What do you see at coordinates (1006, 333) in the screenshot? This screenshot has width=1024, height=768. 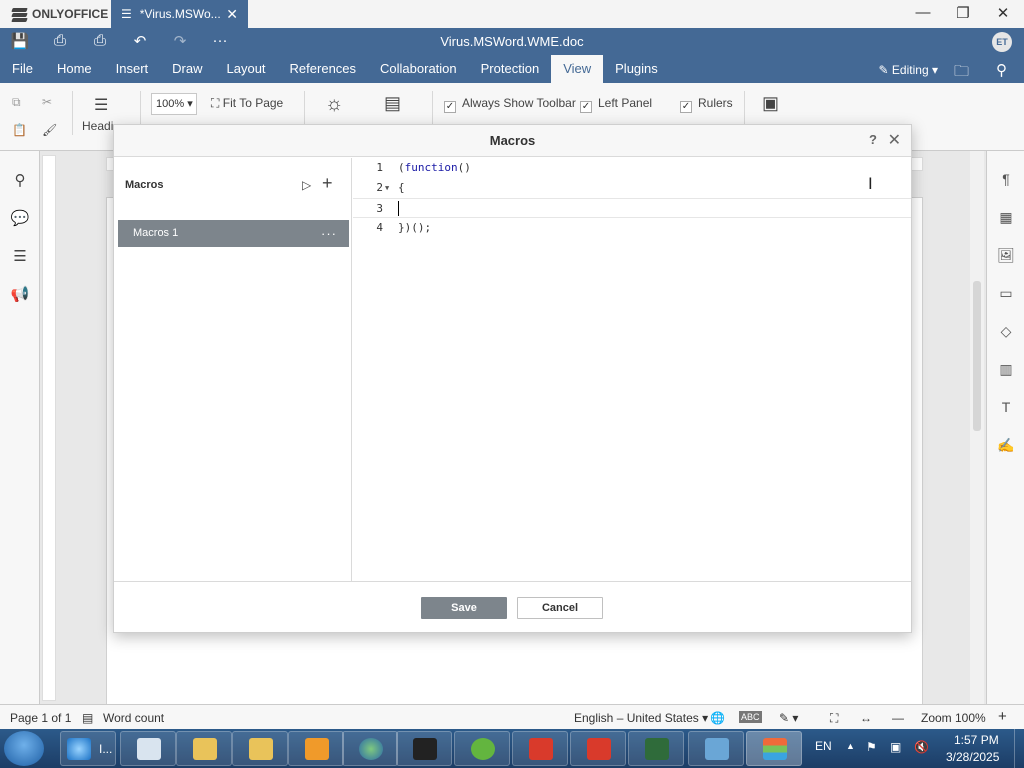 I see `shape-settings-icon: ◇` at bounding box center [1006, 333].